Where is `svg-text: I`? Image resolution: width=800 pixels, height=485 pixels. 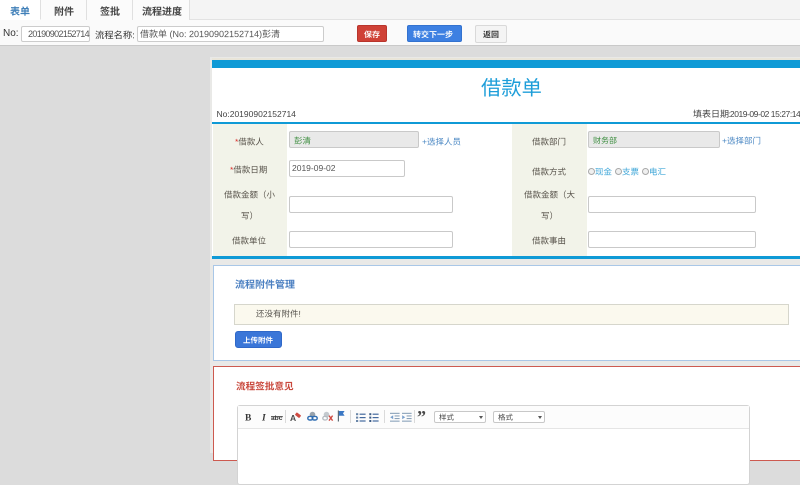
svg-text: I is located at coordinates (263, 419).